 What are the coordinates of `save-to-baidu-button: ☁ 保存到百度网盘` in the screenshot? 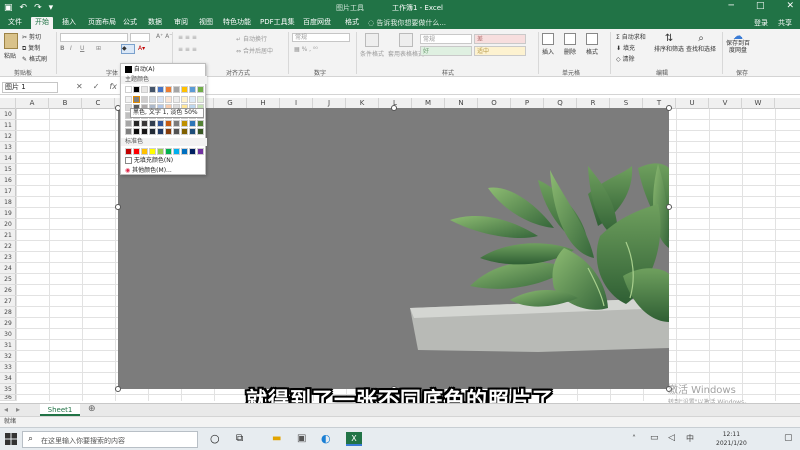 It's located at (738, 43).